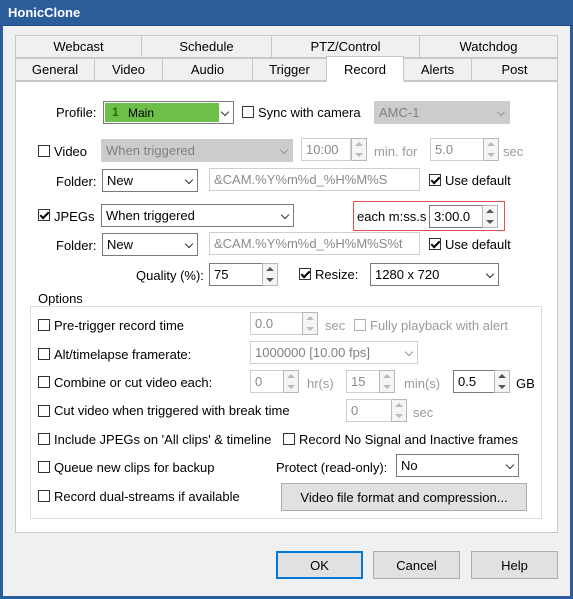 The width and height of the screenshot is (573, 599). I want to click on window-frame-left, so click(1, 312).